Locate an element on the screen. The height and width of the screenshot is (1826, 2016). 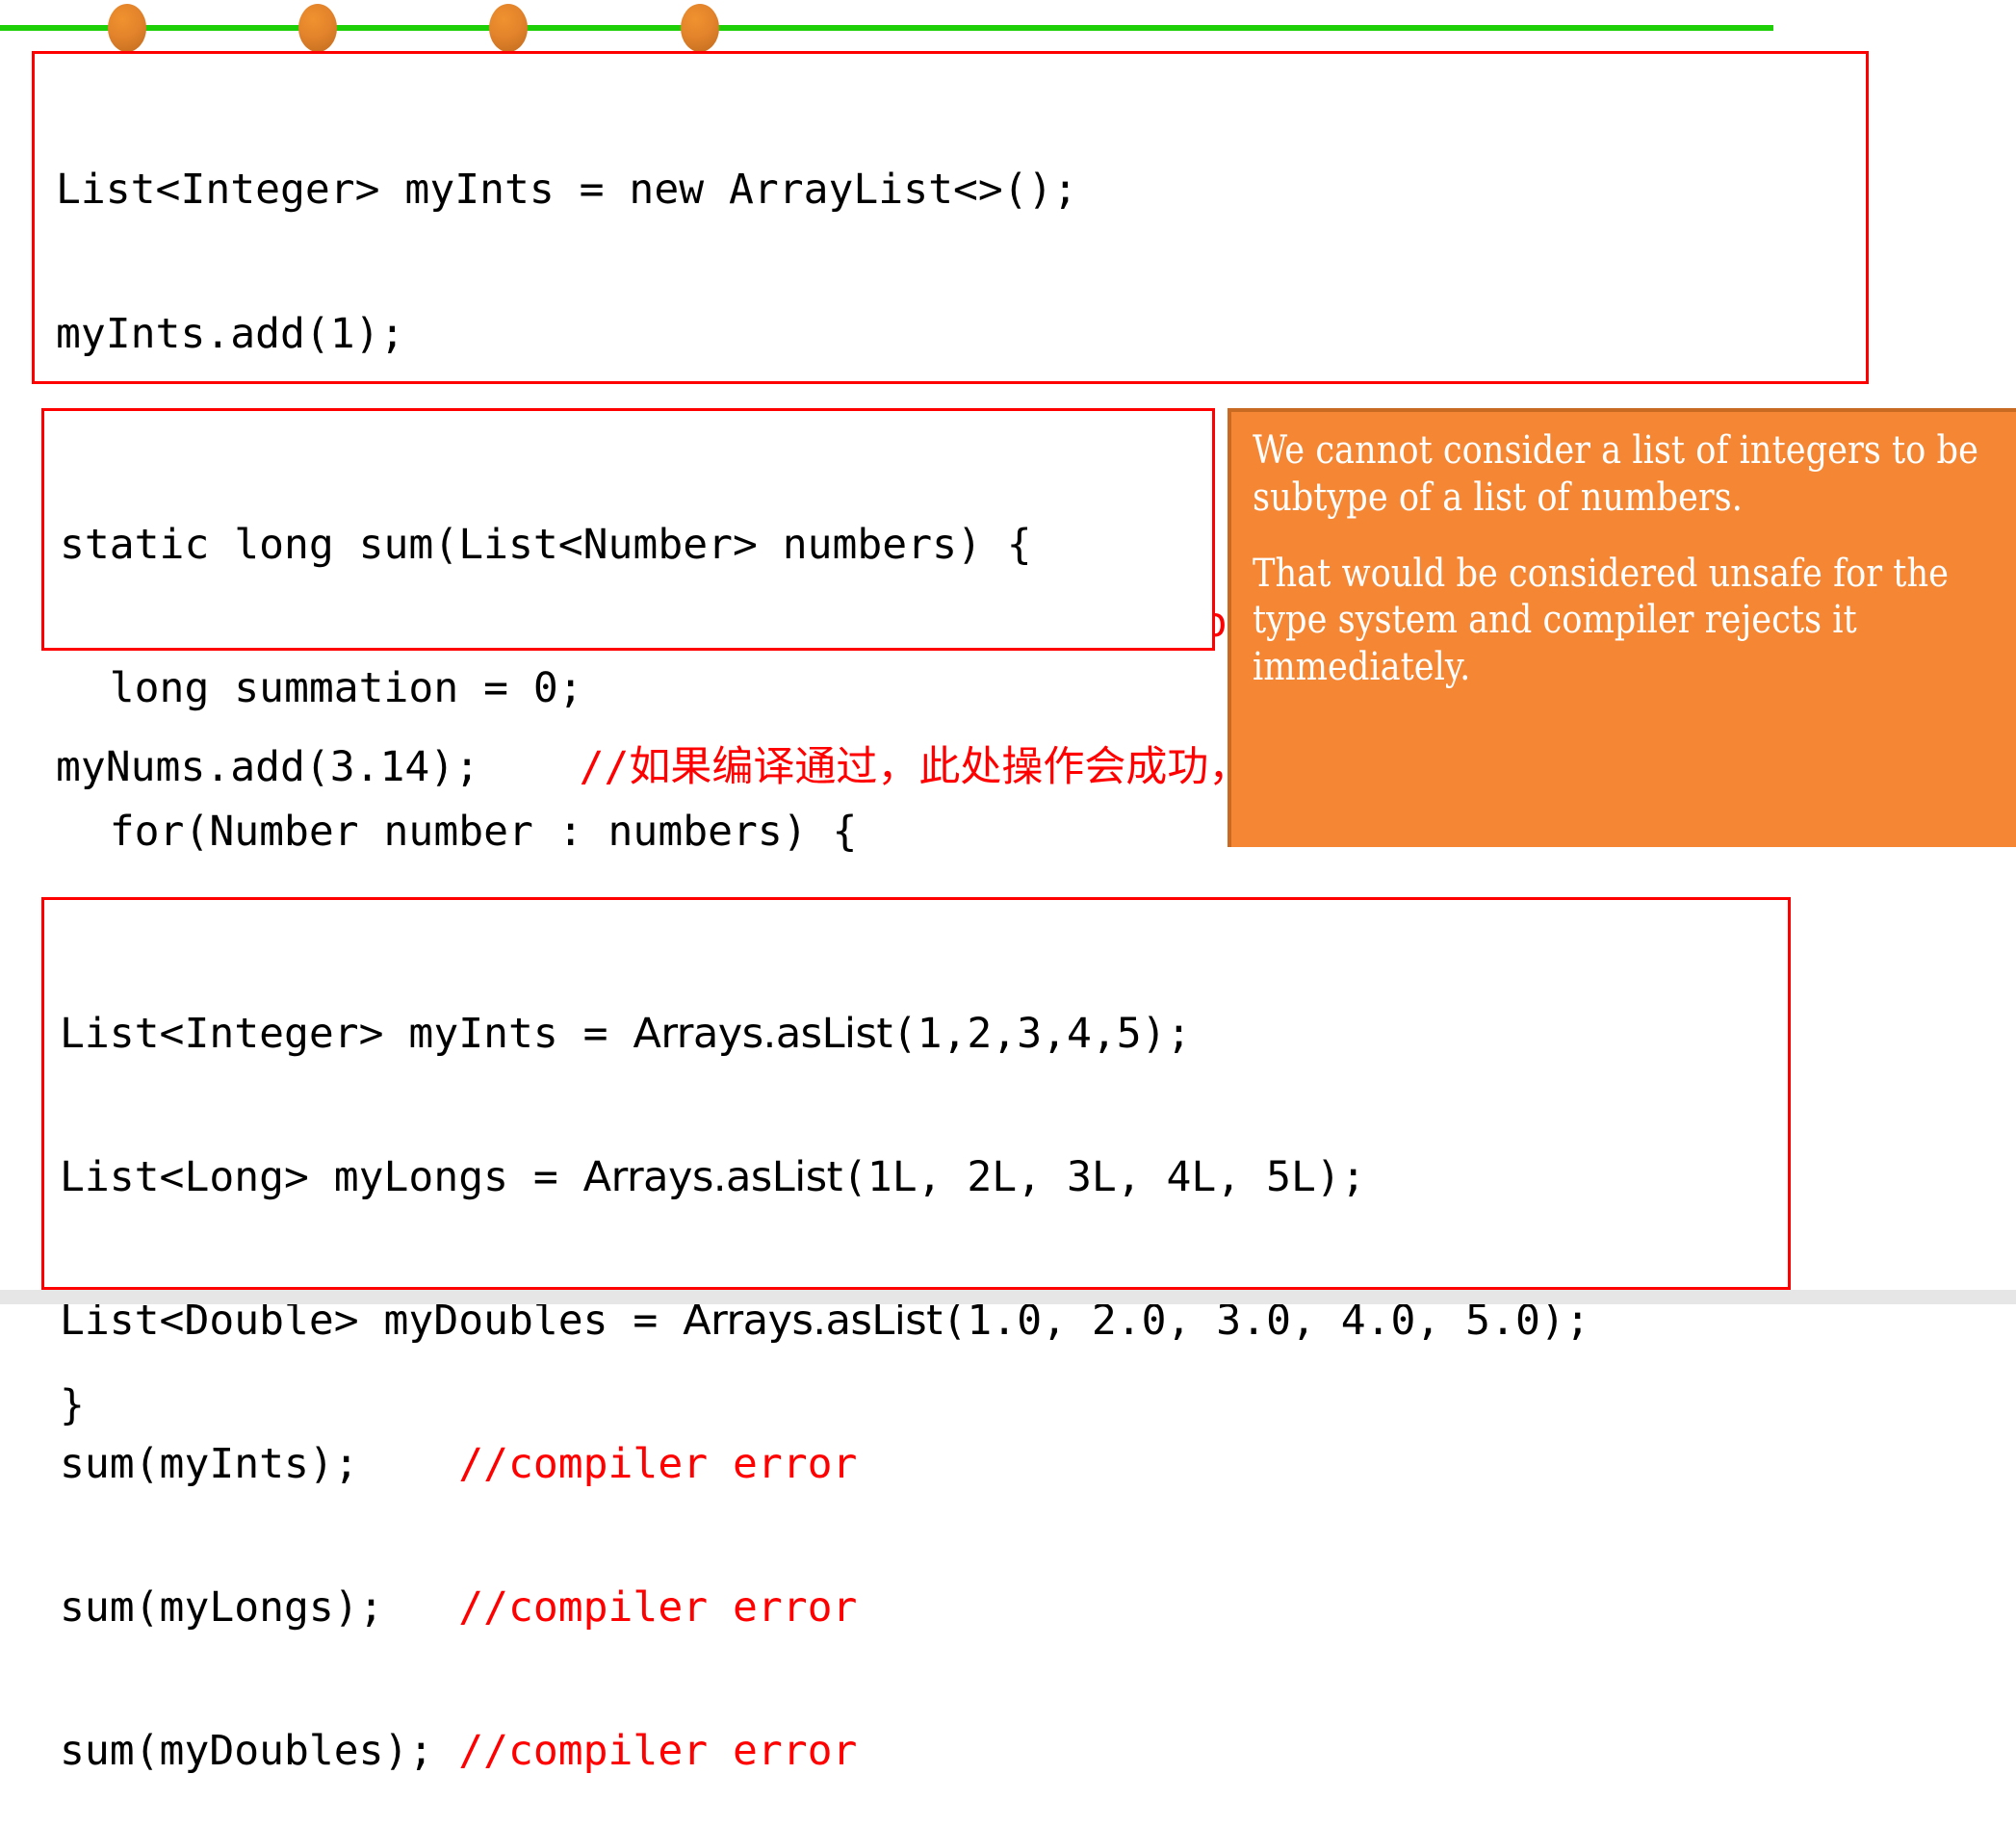
code-line: long summation = 0; is located at coordinates (636, 691).